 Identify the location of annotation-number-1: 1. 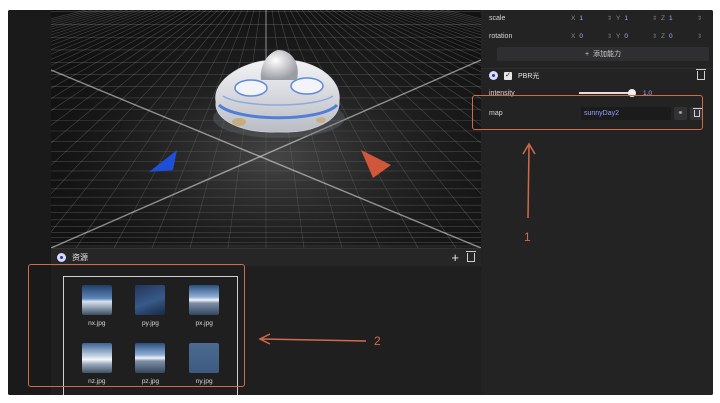
(527, 237).